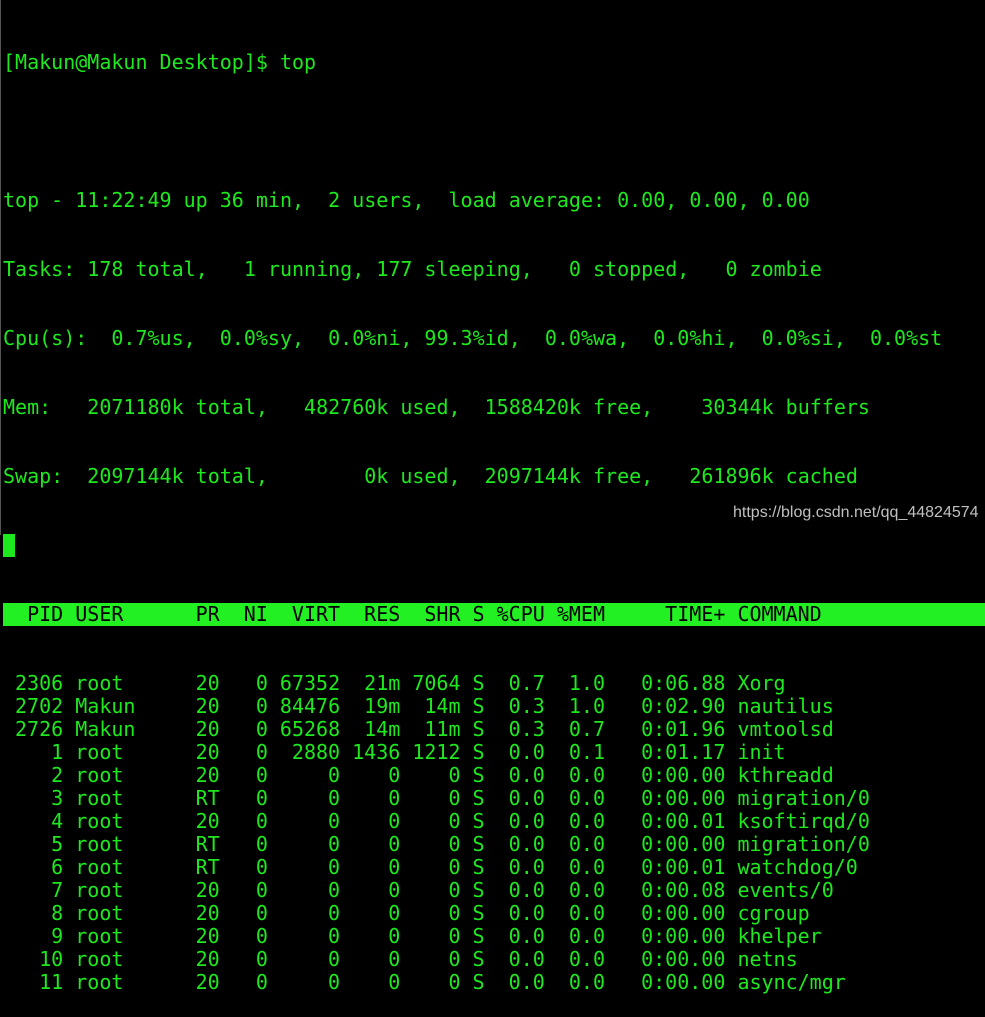 This screenshot has width=985, height=1017. What do you see at coordinates (9, 545) in the screenshot?
I see `cursor` at bounding box center [9, 545].